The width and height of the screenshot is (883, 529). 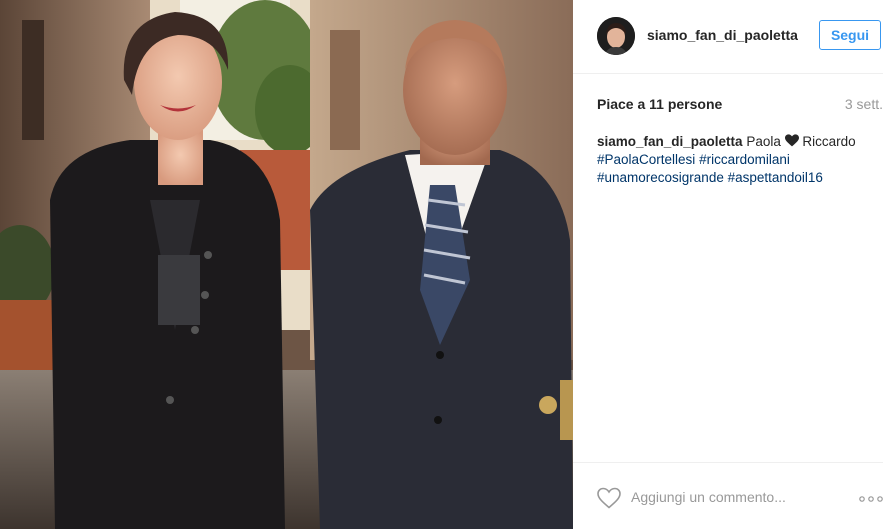 I want to click on post-footer, so click(x=728, y=495).